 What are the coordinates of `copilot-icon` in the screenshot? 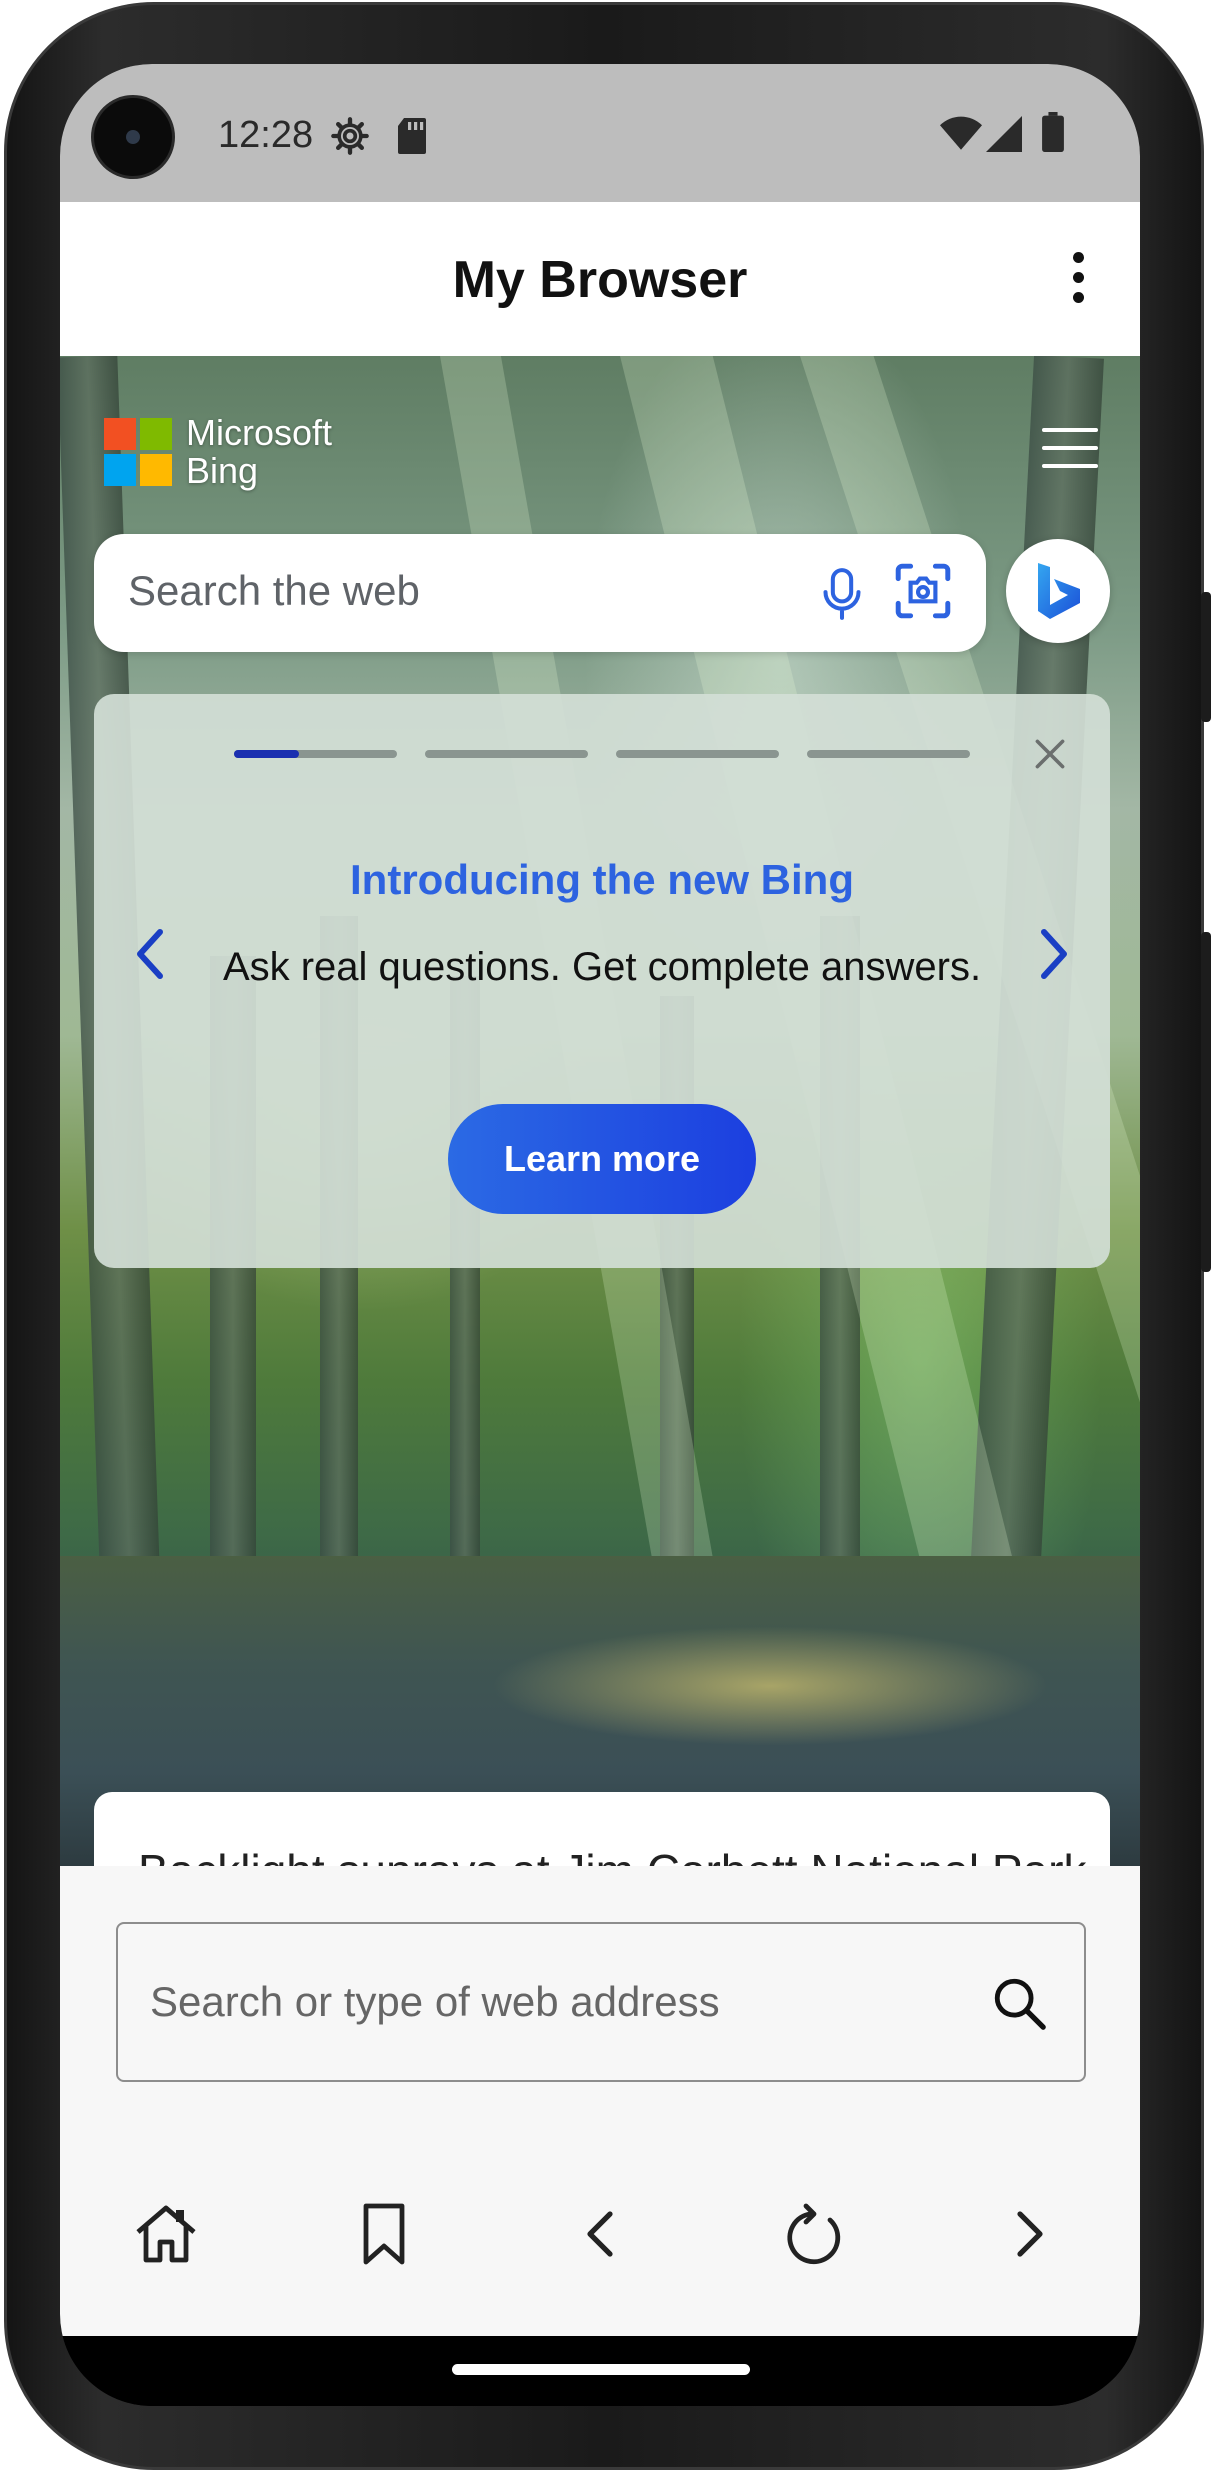 It's located at (1058, 593).